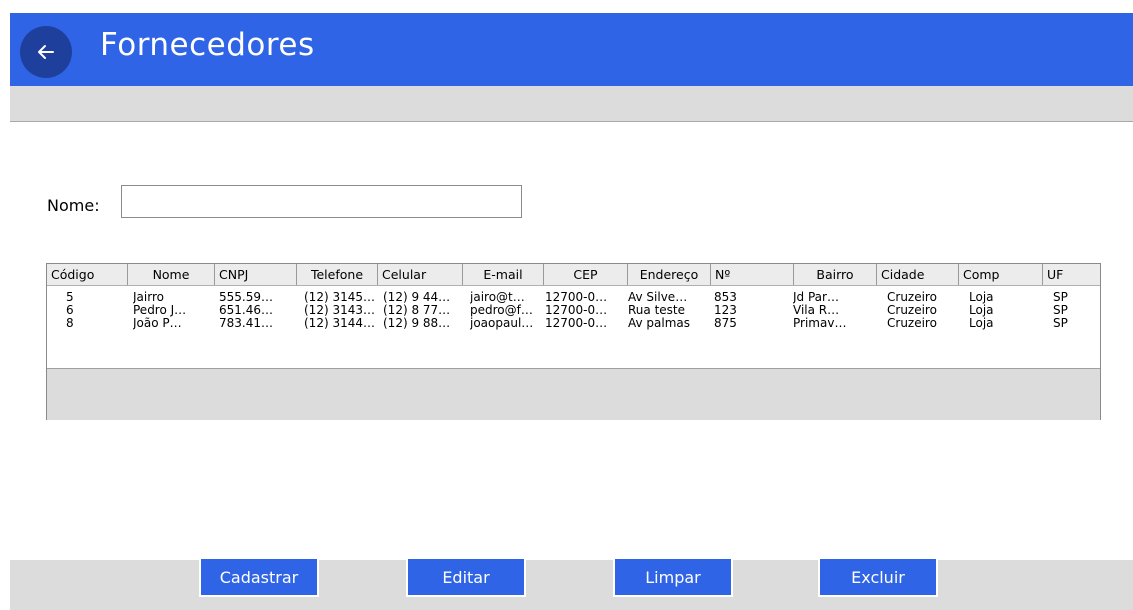 The width and height of the screenshot is (1133, 610). Describe the element at coordinates (659, 323) in the screenshot. I see `cell-endereco: Av palmas` at that location.